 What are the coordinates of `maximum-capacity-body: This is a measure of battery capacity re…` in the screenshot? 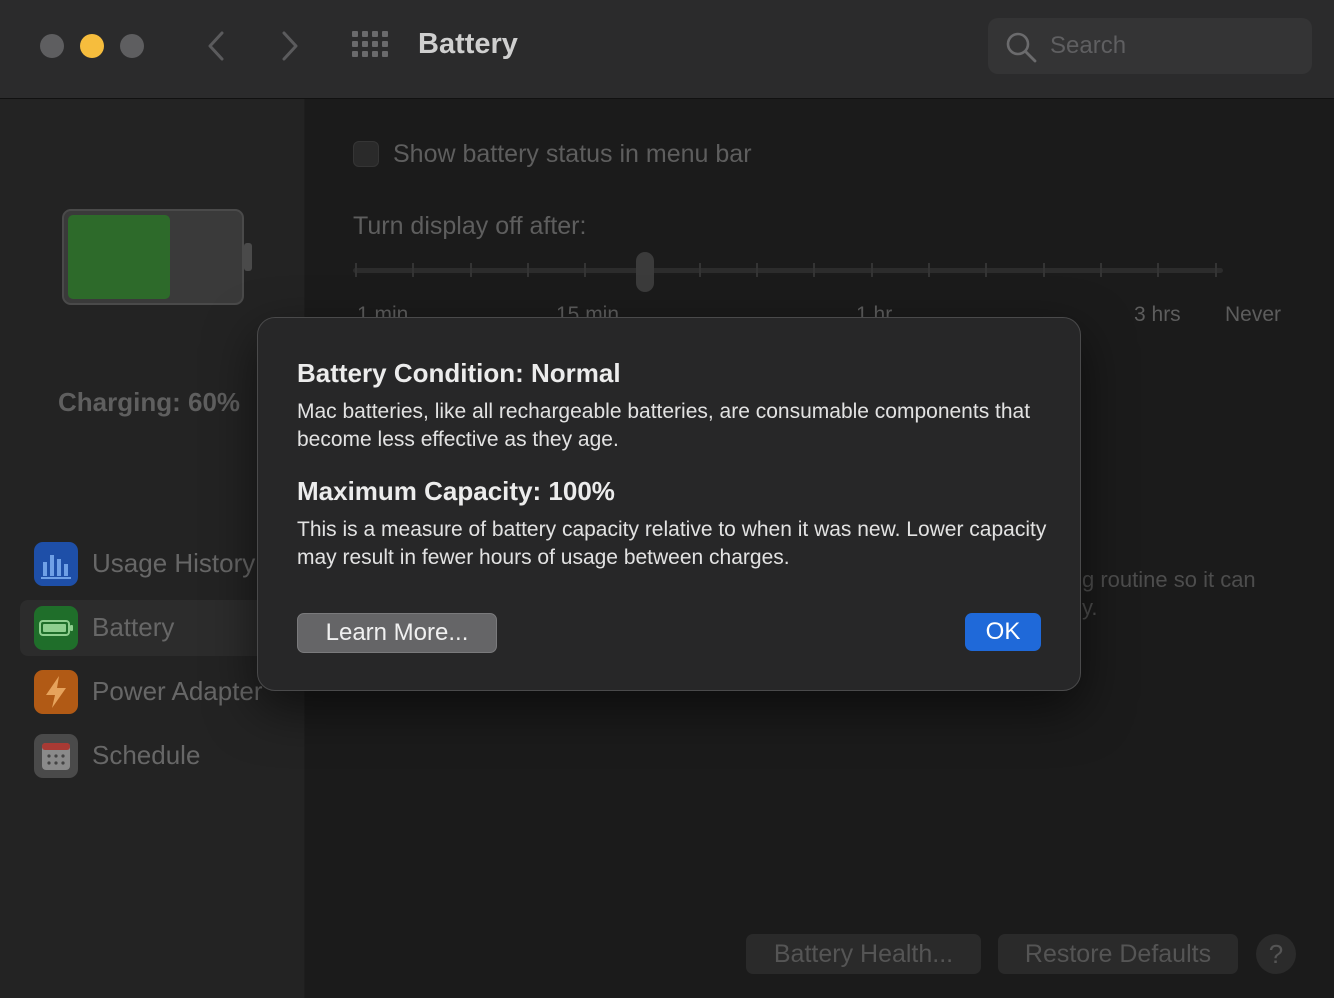 It's located at (672, 543).